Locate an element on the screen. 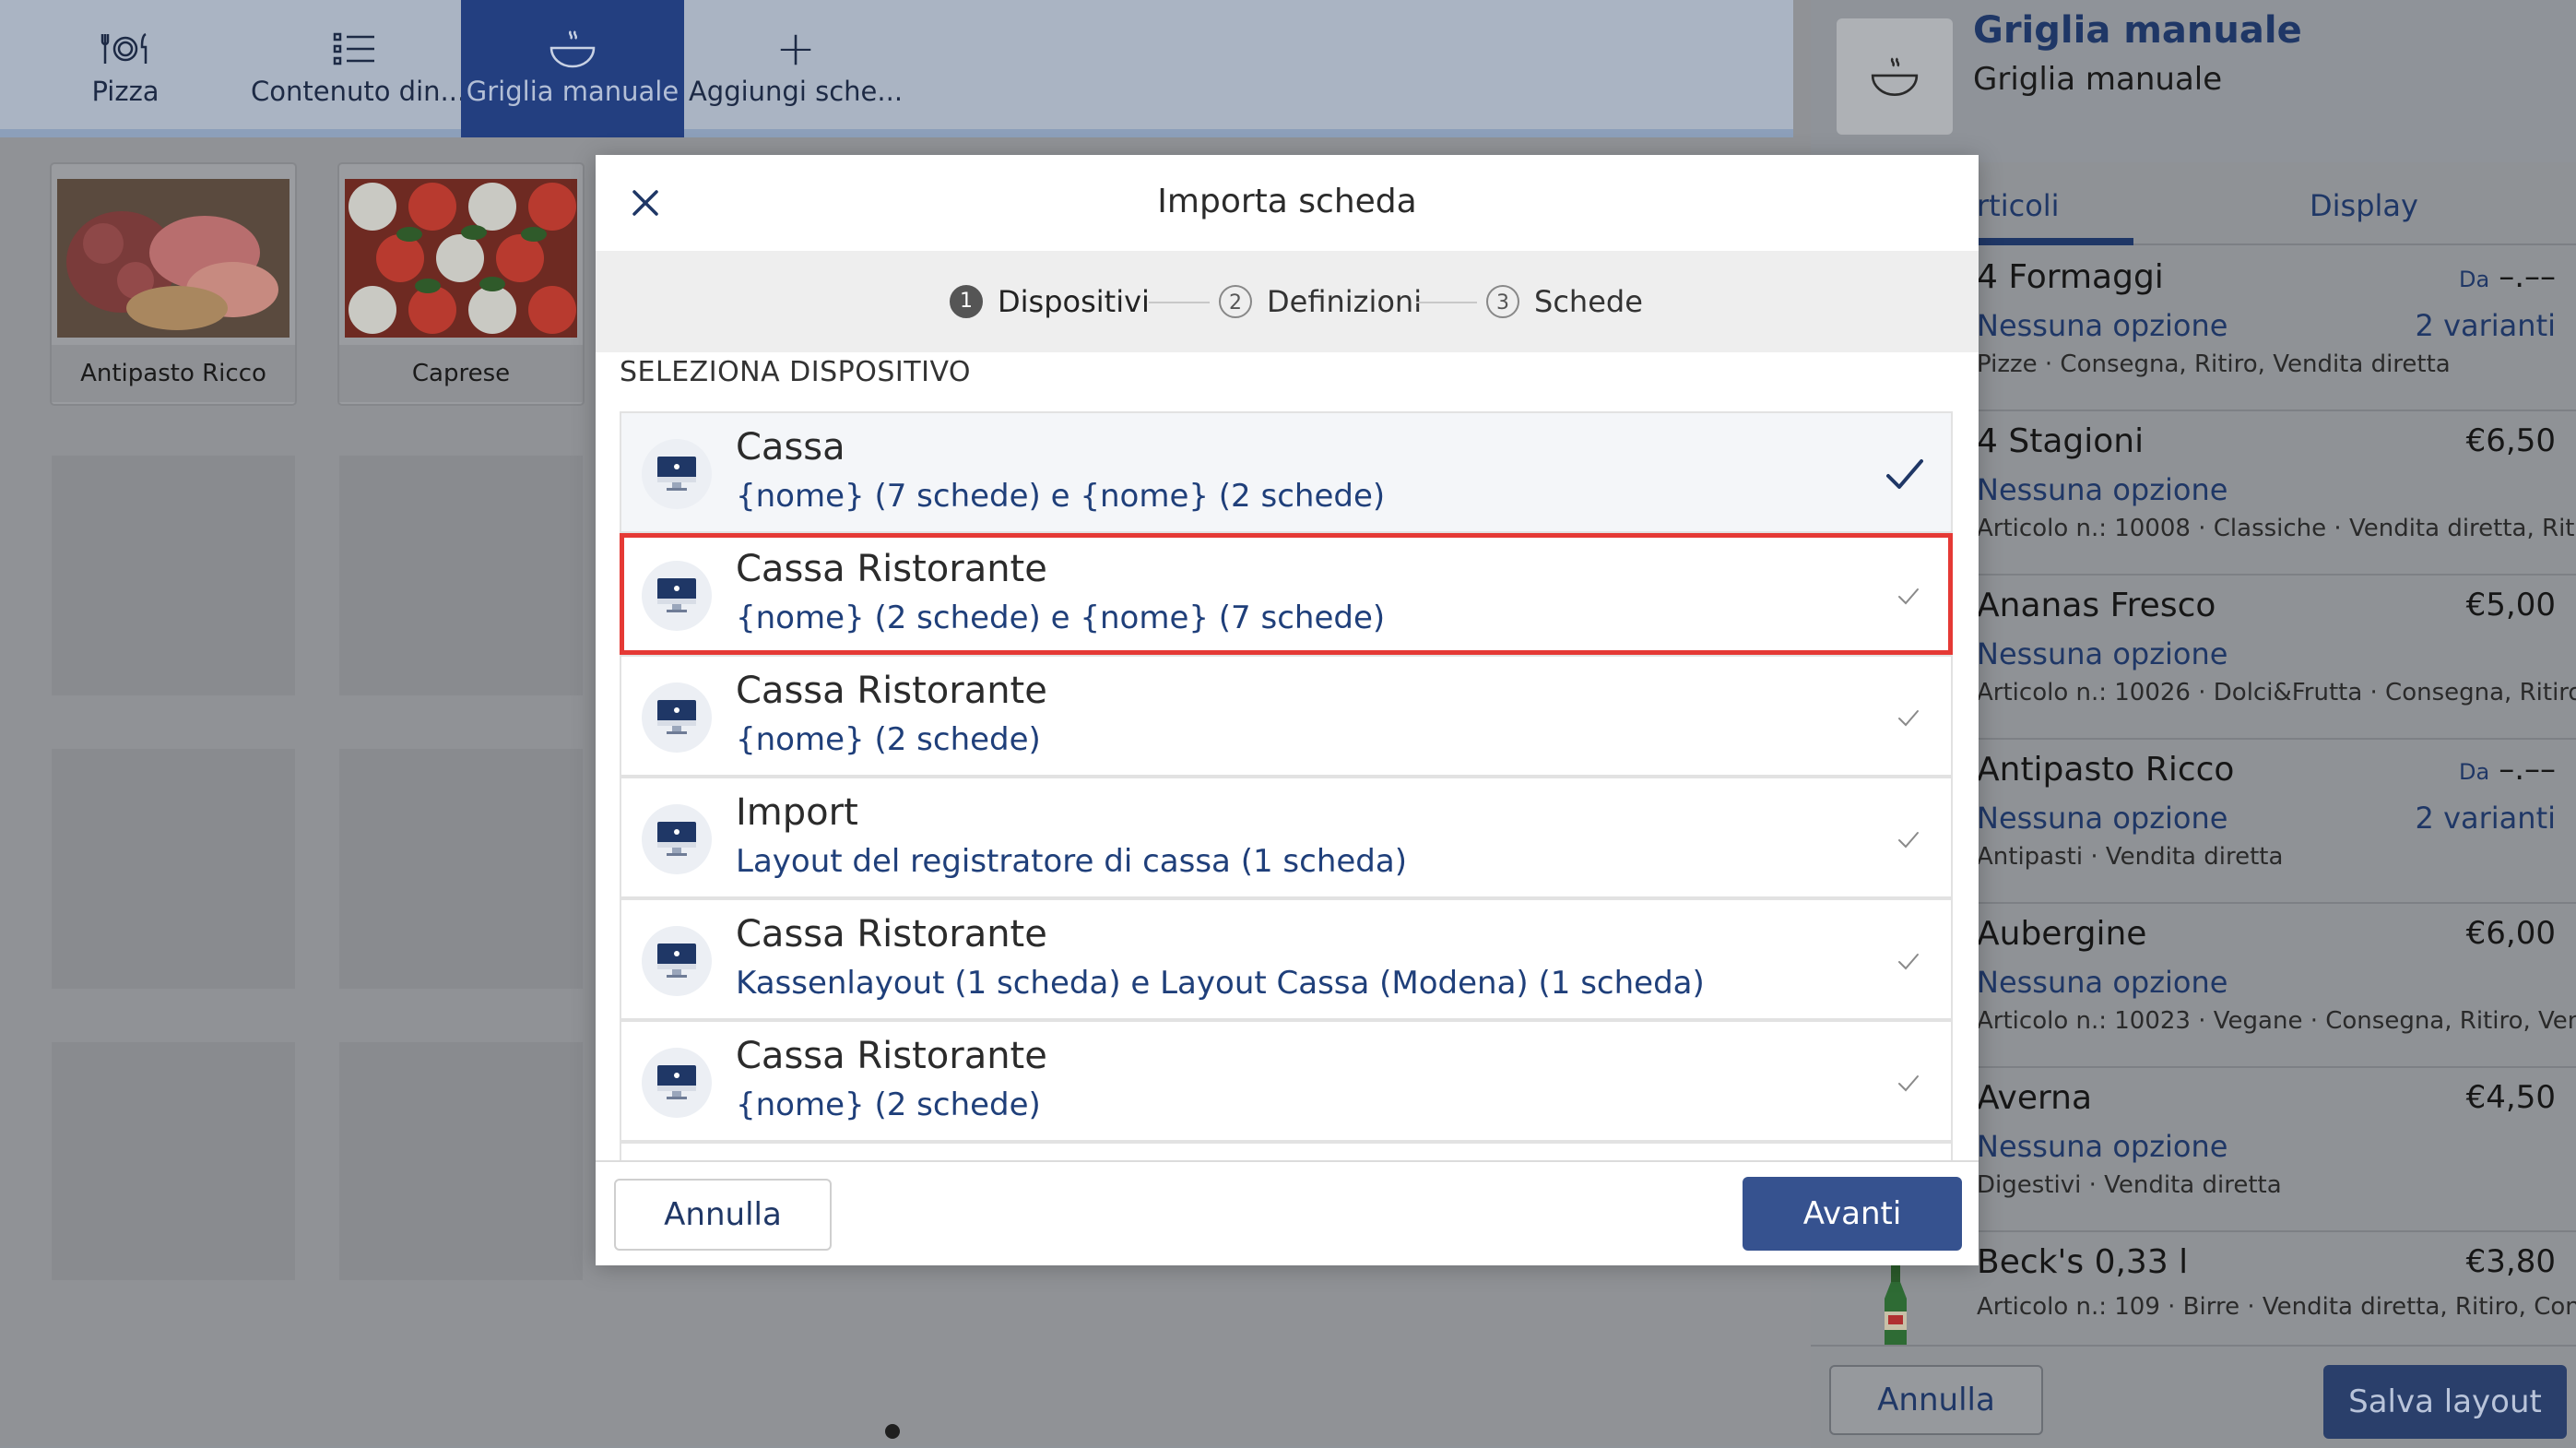 The width and height of the screenshot is (2576, 1448). item-name: Aubergine is located at coordinates (2062, 934).